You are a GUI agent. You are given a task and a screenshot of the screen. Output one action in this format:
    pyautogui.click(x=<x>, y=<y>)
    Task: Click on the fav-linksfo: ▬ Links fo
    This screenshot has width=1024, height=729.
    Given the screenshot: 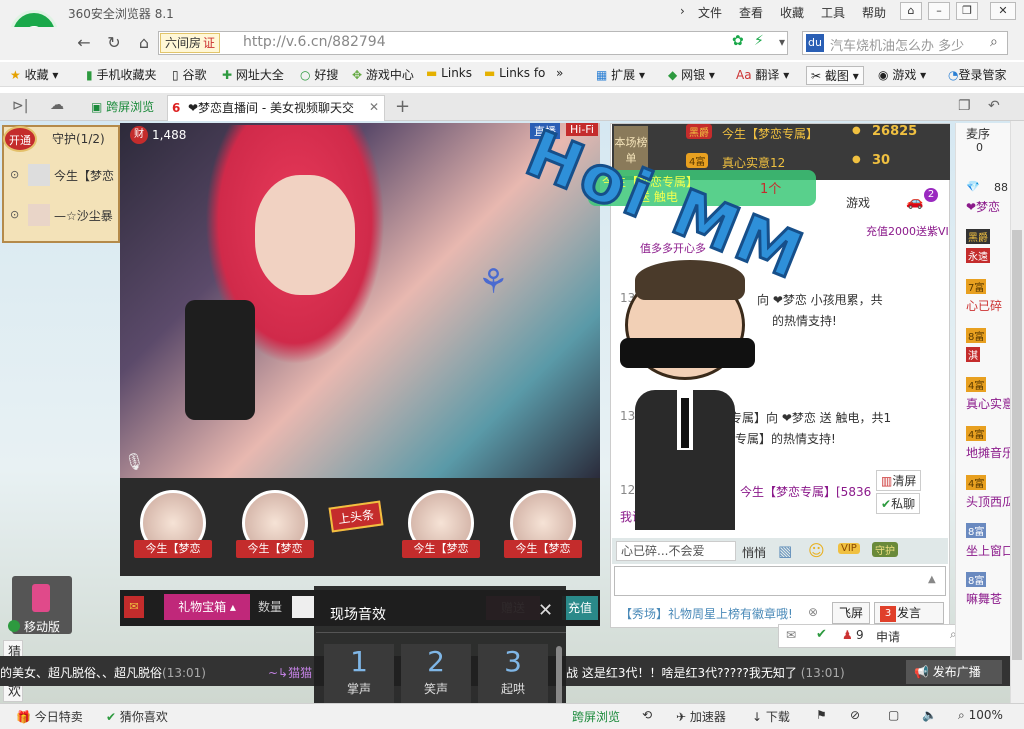 What is the action you would take?
    pyautogui.click(x=514, y=73)
    